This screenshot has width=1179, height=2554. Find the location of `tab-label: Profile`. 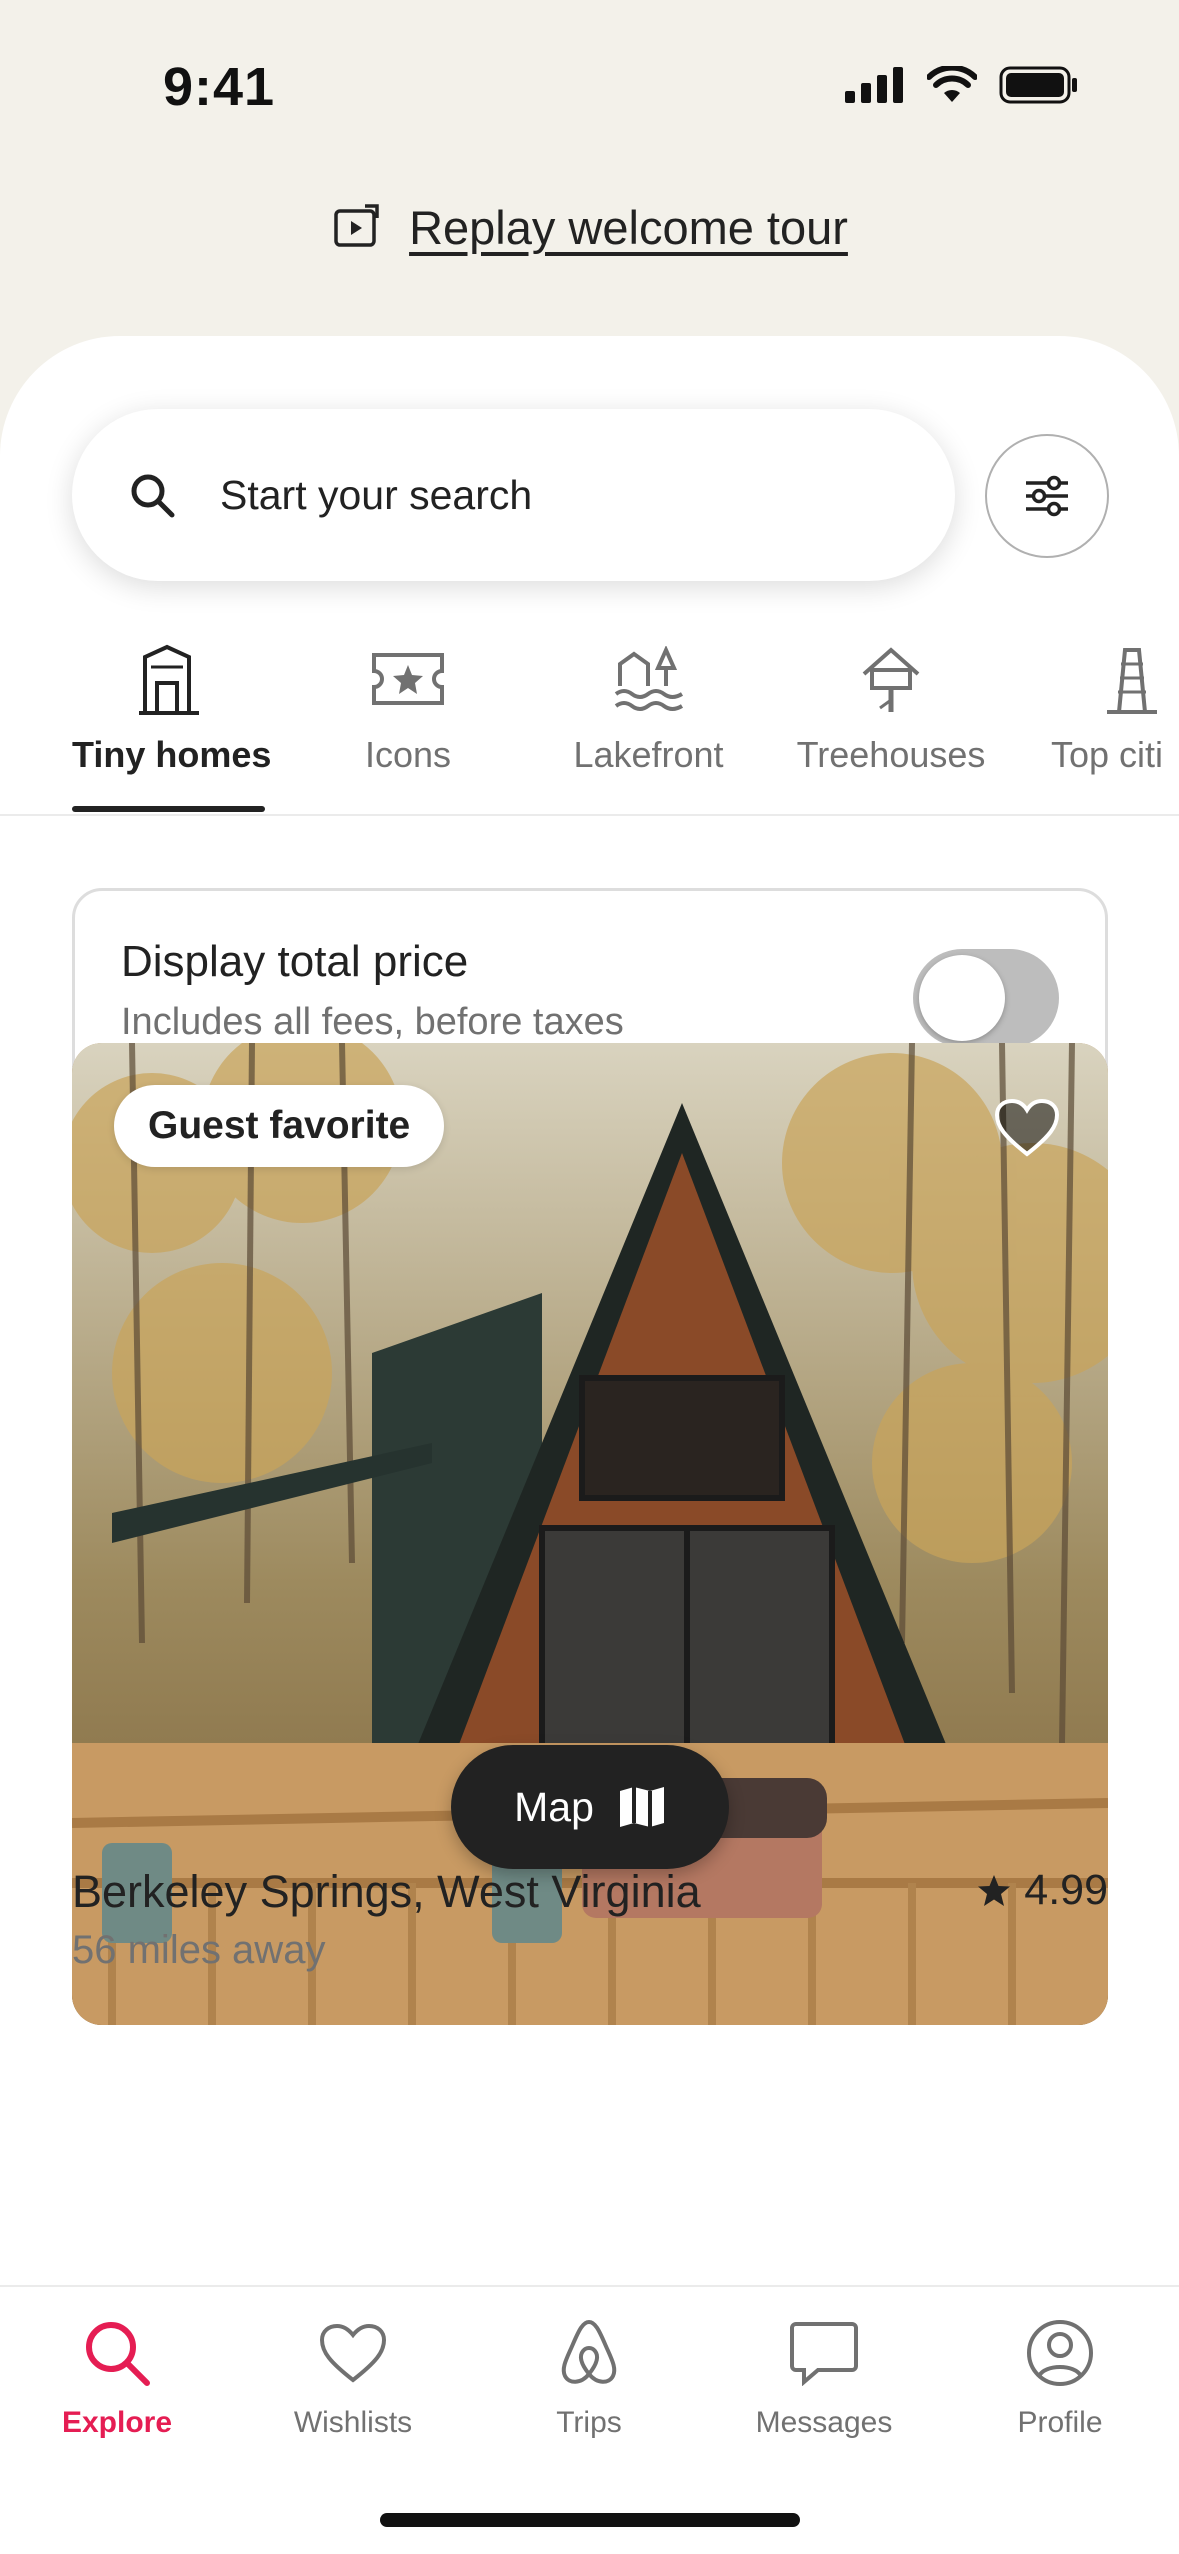

tab-label: Profile is located at coordinates (1060, 2422).